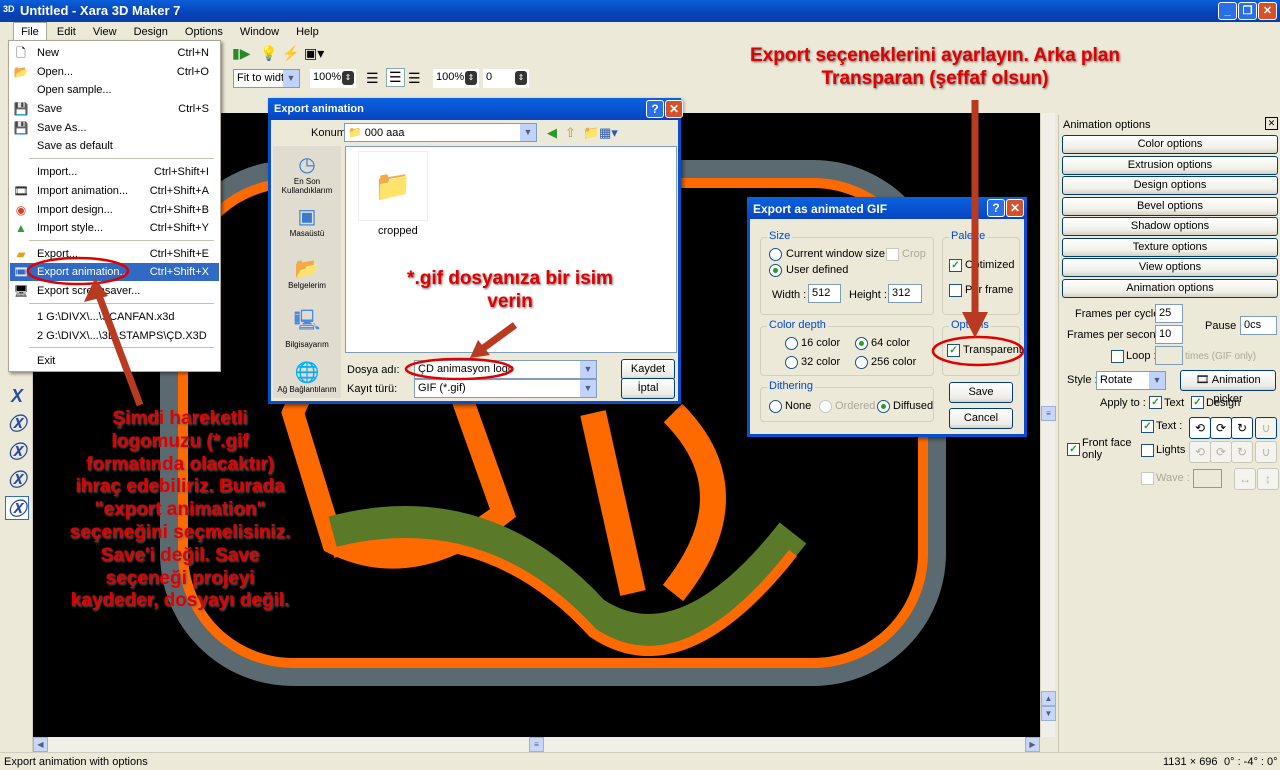  Describe the element at coordinates (510, 290) in the screenshot. I see `annotation-gif-name: *.gif dosyanıza bir isim verin` at that location.